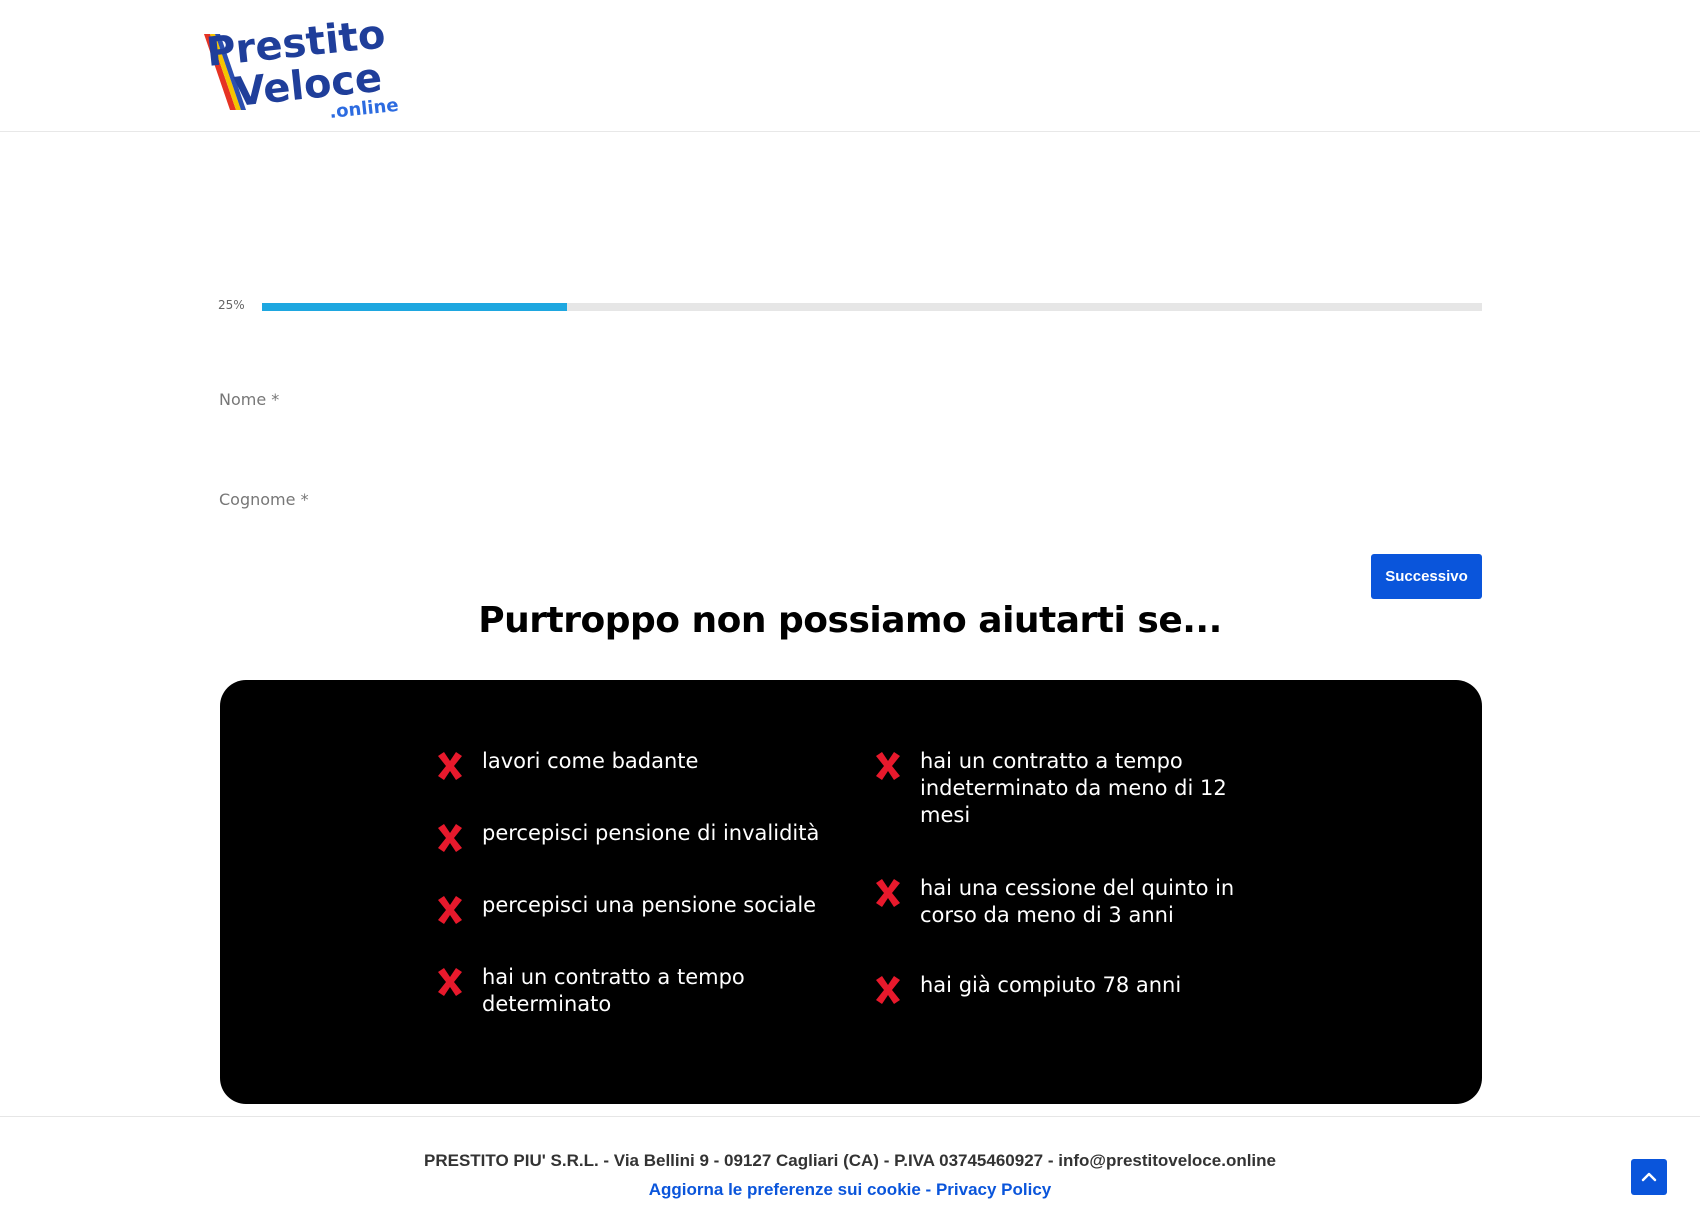  I want to click on form-progress: 25%, so click(850, 307).